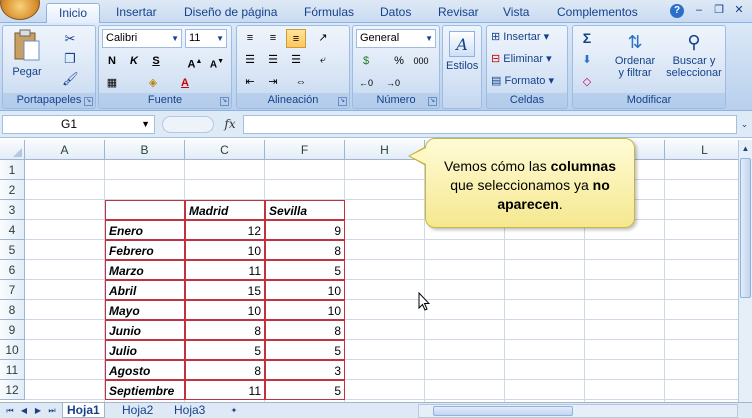  What do you see at coordinates (520, 36) in the screenshot?
I see `insert-cells-button: ⊞ Insertar ▾` at bounding box center [520, 36].